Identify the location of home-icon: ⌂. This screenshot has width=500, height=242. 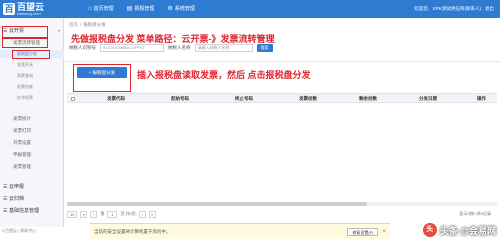
(90, 9).